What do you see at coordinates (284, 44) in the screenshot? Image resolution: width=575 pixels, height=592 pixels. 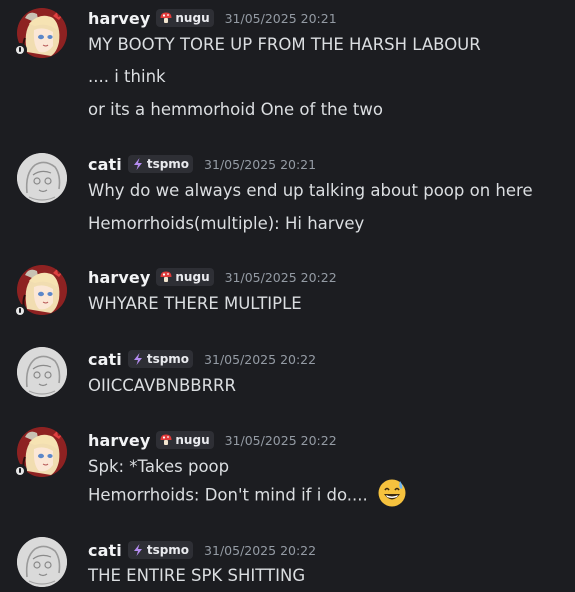 I see `message-text: MY BOOTY TORE UP FROM THE HARSH LABOUR` at bounding box center [284, 44].